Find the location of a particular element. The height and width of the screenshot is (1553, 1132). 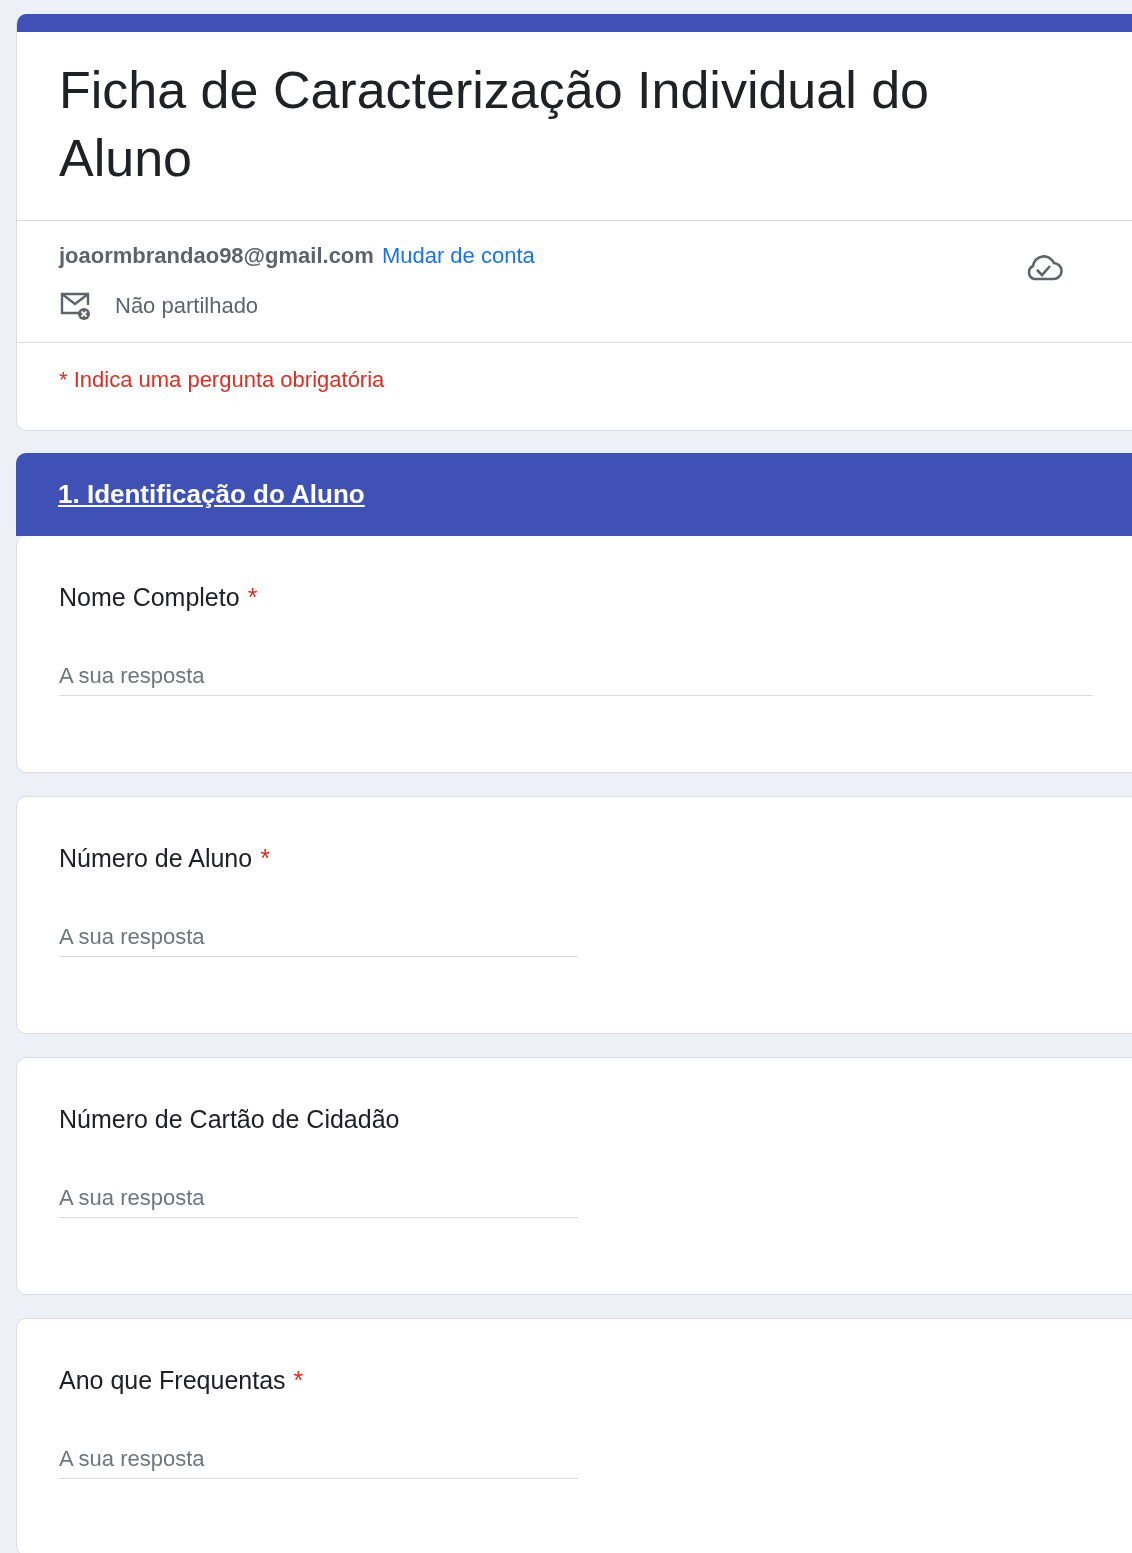

mail-off-icon is located at coordinates (76, 305).